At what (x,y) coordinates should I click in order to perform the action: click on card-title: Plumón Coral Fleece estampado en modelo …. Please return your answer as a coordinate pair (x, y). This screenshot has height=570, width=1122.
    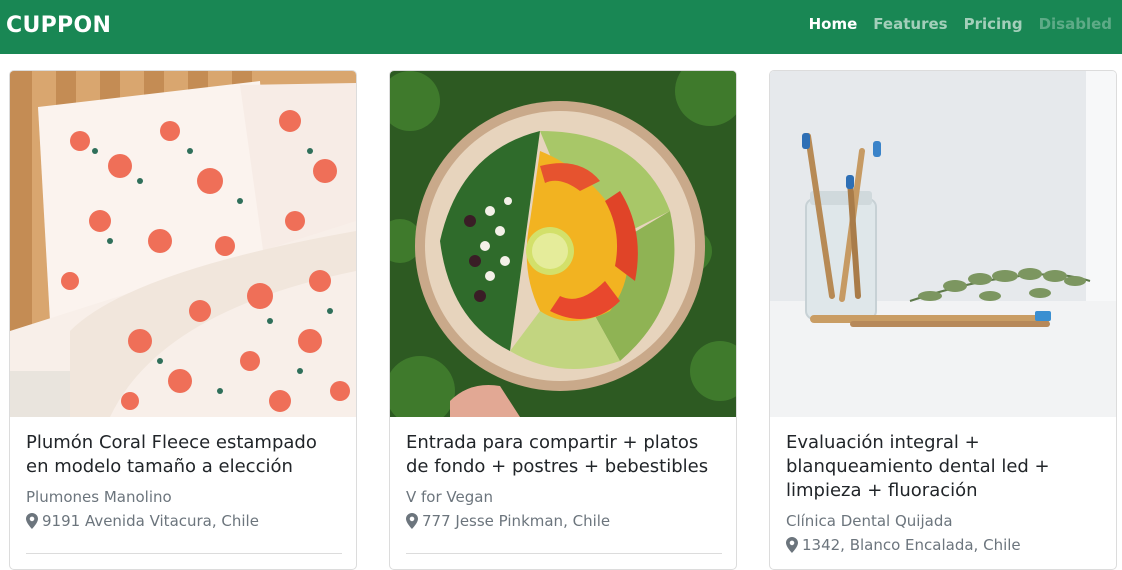
    Looking at the image, I should click on (184, 455).